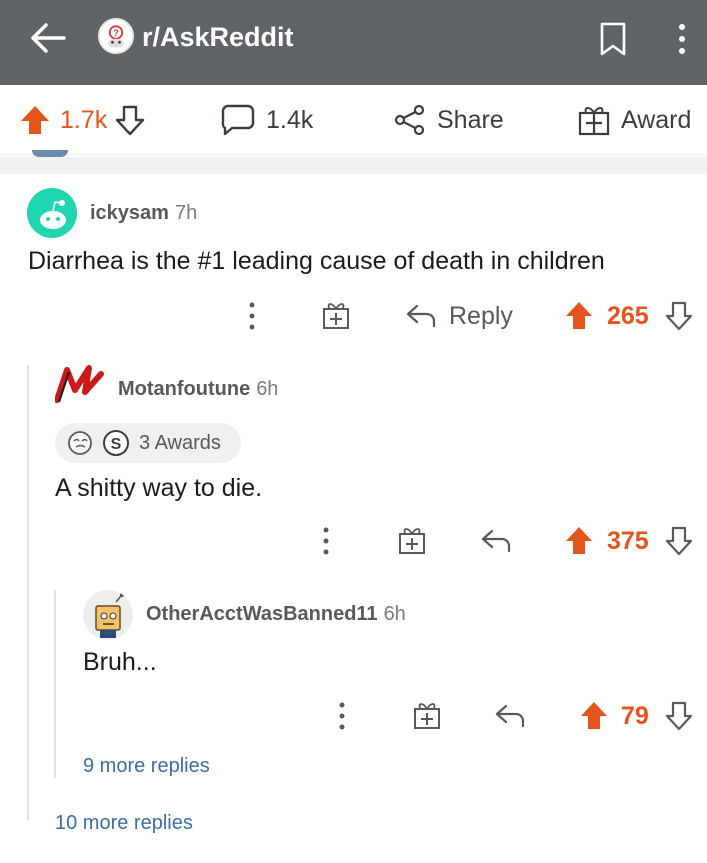 This screenshot has width=707, height=863. What do you see at coordinates (353, 42) in the screenshot?
I see `app-bar: ? r/AskReddit` at bounding box center [353, 42].